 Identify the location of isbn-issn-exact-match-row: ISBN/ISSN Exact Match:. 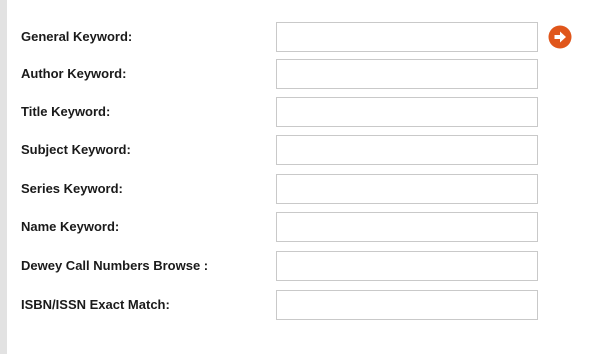
(295, 305).